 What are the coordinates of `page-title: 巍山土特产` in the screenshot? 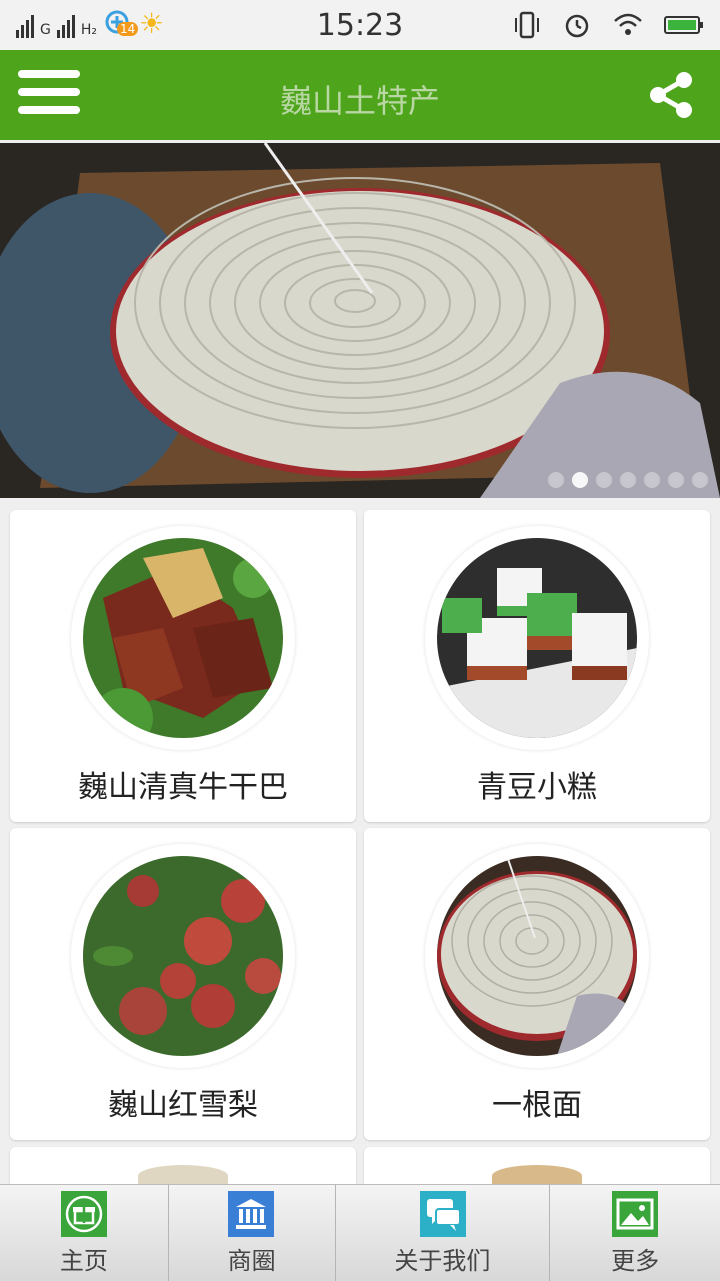 It's located at (359, 101).